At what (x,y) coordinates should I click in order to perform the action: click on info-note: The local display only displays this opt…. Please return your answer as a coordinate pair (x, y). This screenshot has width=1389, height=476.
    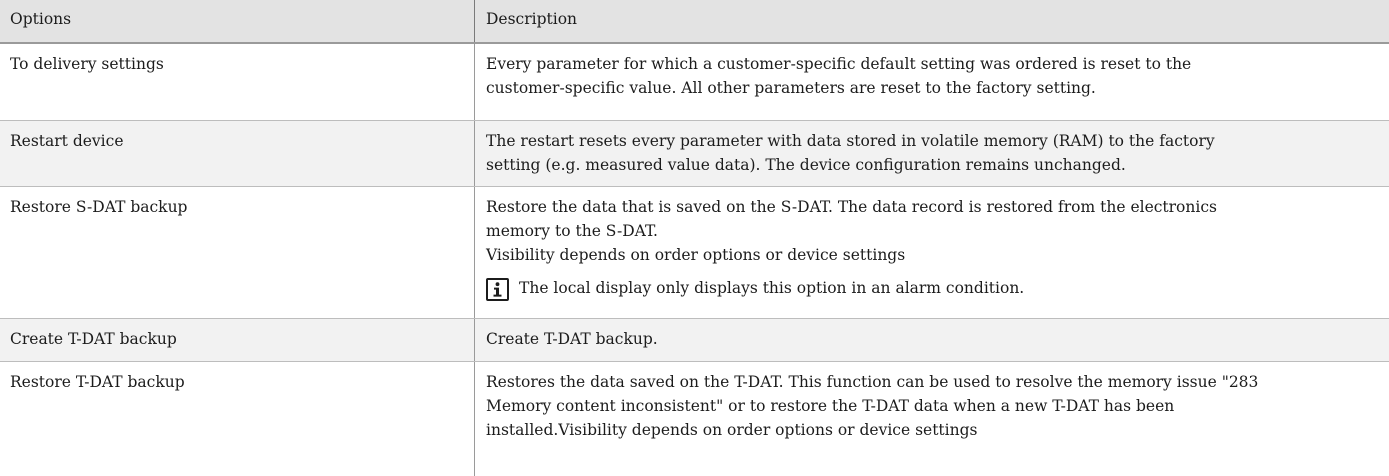
    Looking at the image, I should click on (933, 288).